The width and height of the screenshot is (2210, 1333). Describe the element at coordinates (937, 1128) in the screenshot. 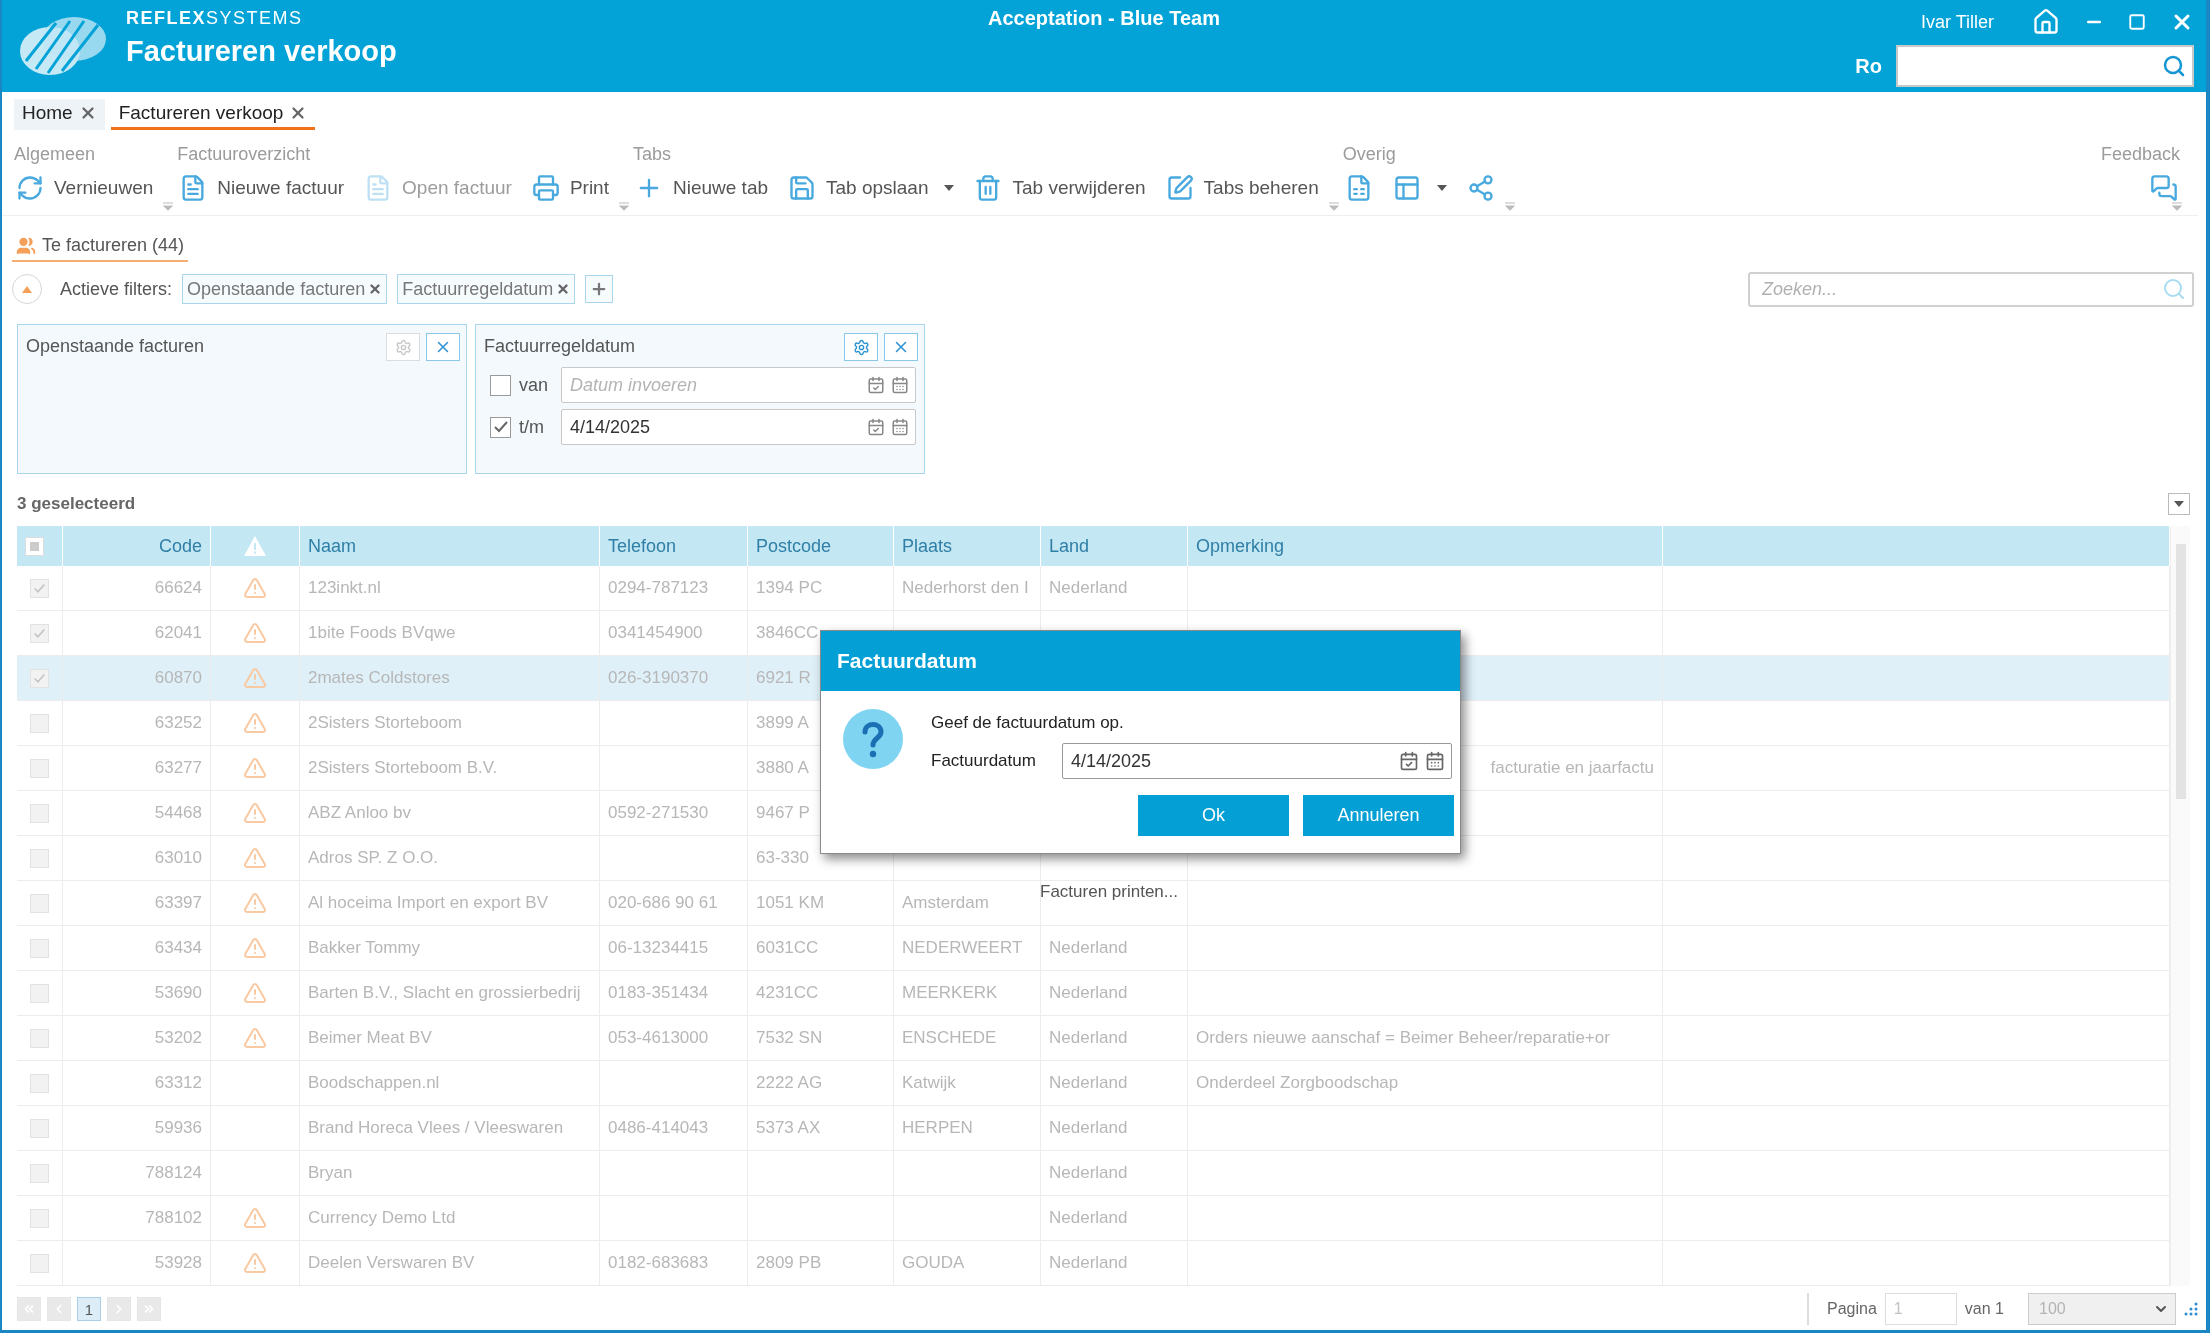

I see `table-cell: HERPEN` at that location.